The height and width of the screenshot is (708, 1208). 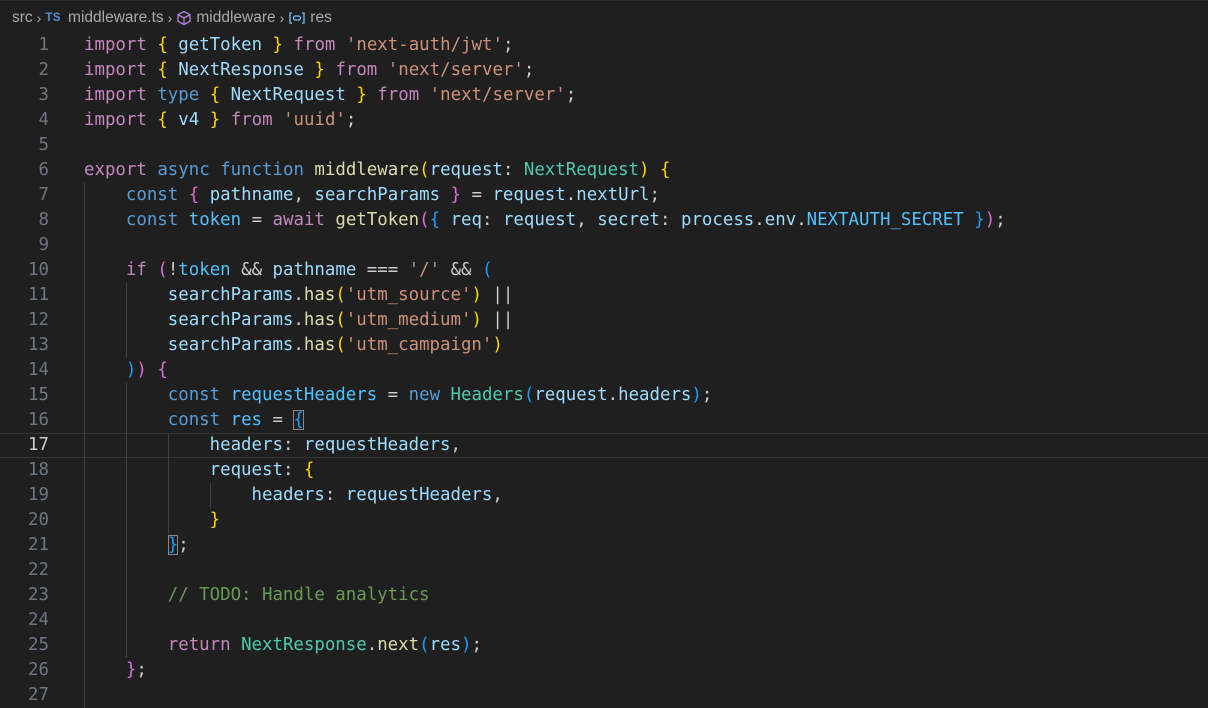 What do you see at coordinates (604, 645) in the screenshot?
I see `code-line: 25 return NextResponse.next(res);` at bounding box center [604, 645].